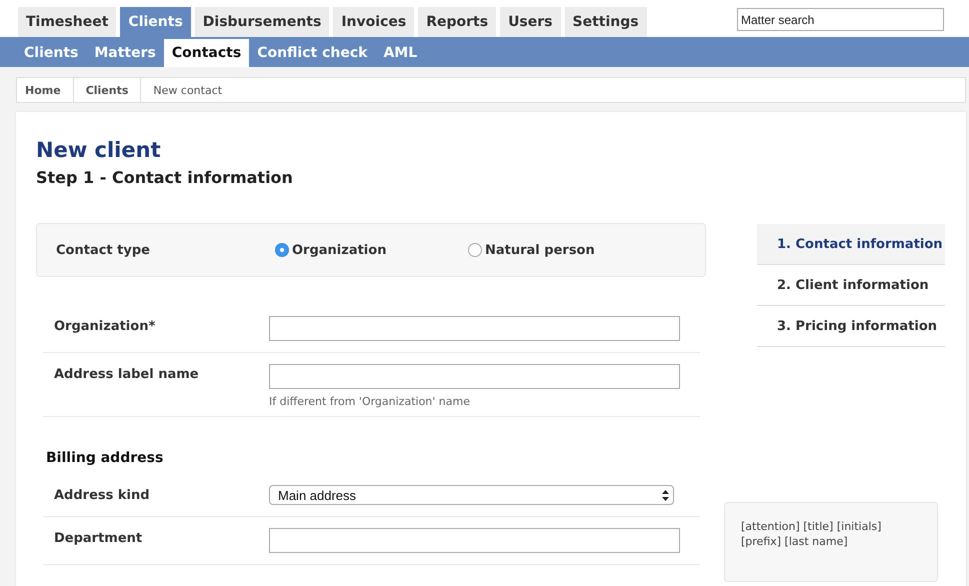  Describe the element at coordinates (530, 22) in the screenshot. I see `nav-tab: Users` at that location.